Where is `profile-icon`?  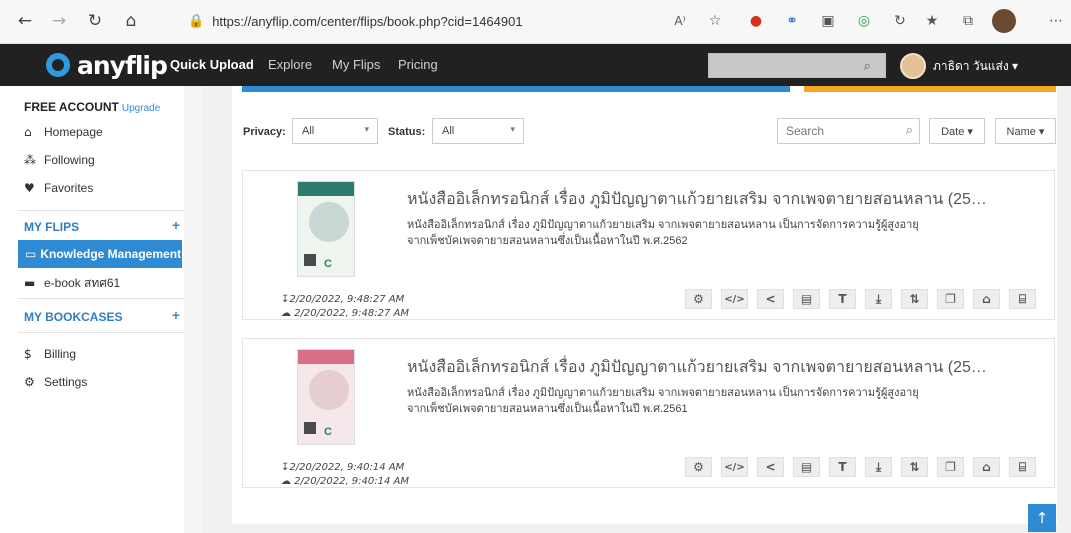
profile-icon is located at coordinates (1004, 21).